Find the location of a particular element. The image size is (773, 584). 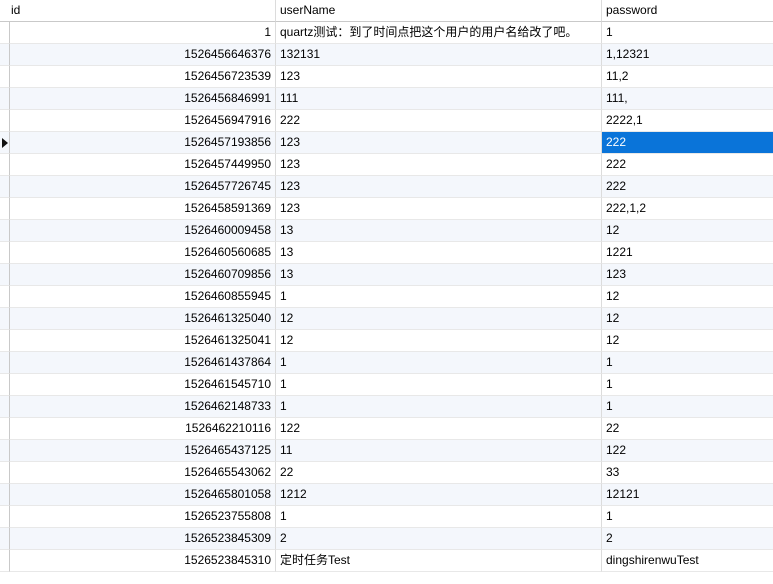

cell-id: 1526460855945 is located at coordinates (143, 297).